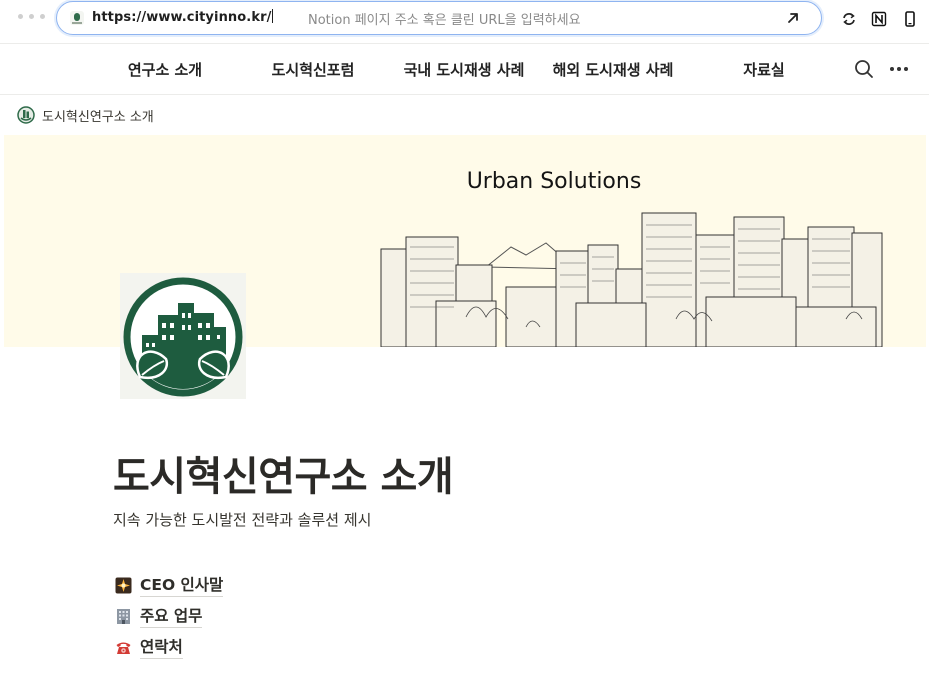  What do you see at coordinates (631, 279) in the screenshot?
I see `city-sketch-illustration` at bounding box center [631, 279].